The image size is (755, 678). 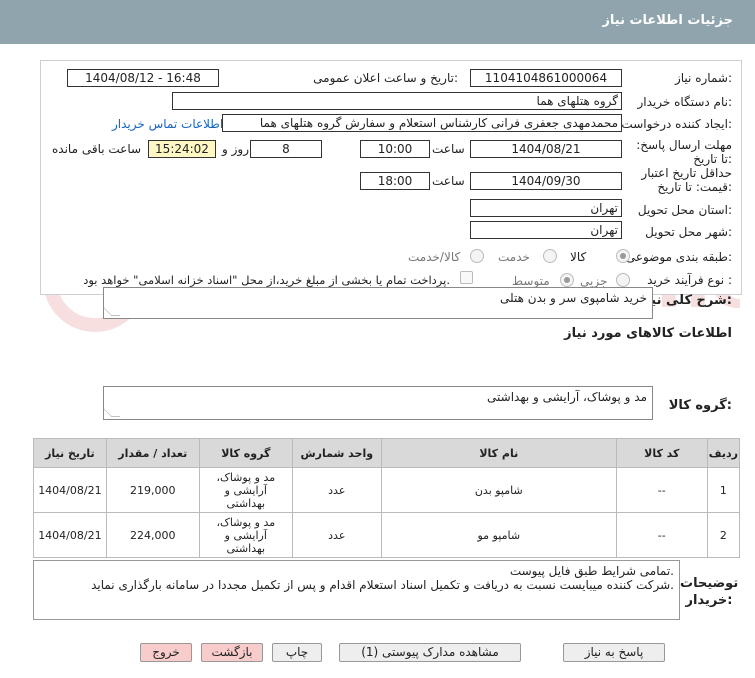 I want to click on city-label: شهر محل تحویل:, so click(x=688, y=232).